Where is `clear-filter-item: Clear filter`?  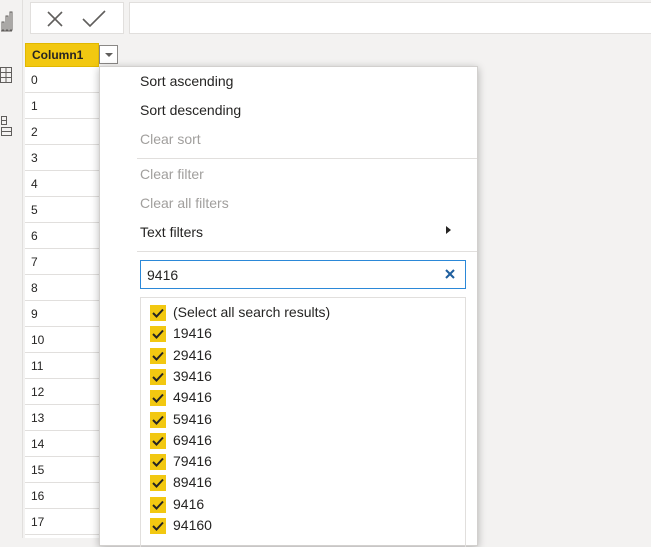
clear-filter-item: Clear filter is located at coordinates (172, 174).